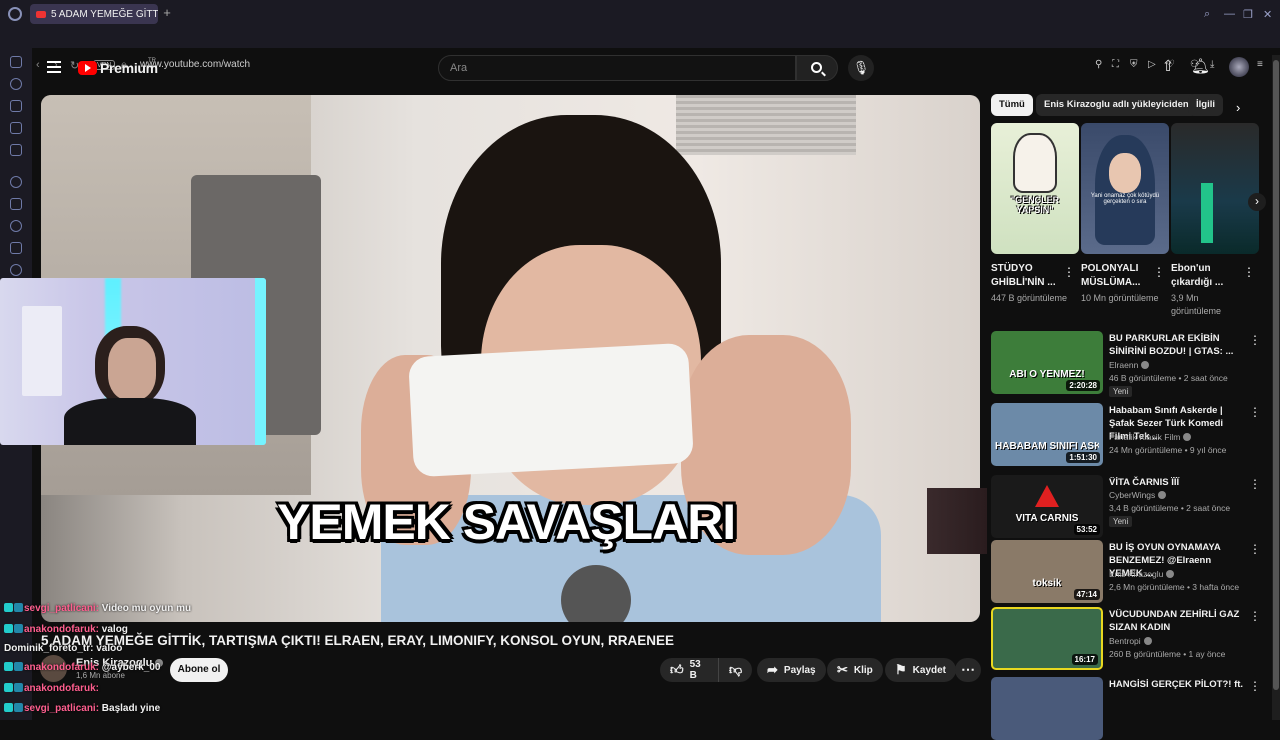  What do you see at coordinates (1176, 684) in the screenshot?
I see `related-video-title: HANGİSİ GERÇEK PİLOT?! ft.` at bounding box center [1176, 684].